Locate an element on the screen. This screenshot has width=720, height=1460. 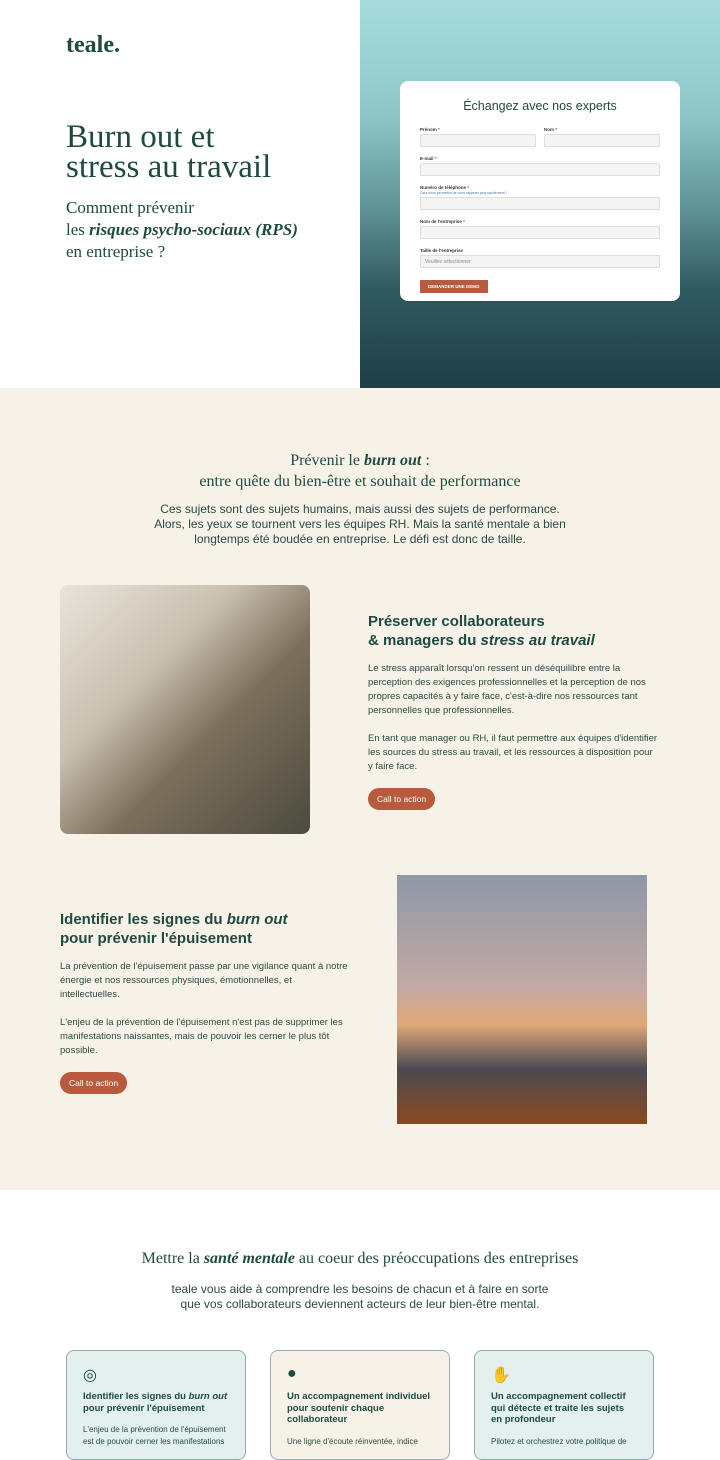
logo: teale. is located at coordinates (93, 45).